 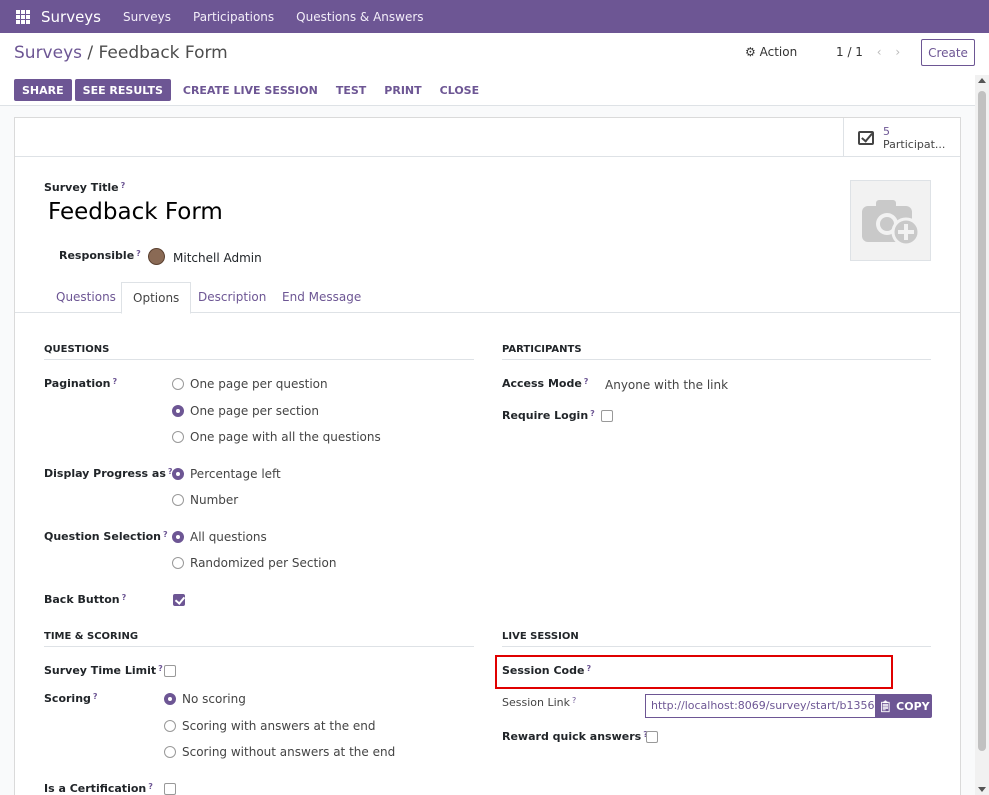 What do you see at coordinates (71, 17) in the screenshot?
I see `app-brand: Surveys` at bounding box center [71, 17].